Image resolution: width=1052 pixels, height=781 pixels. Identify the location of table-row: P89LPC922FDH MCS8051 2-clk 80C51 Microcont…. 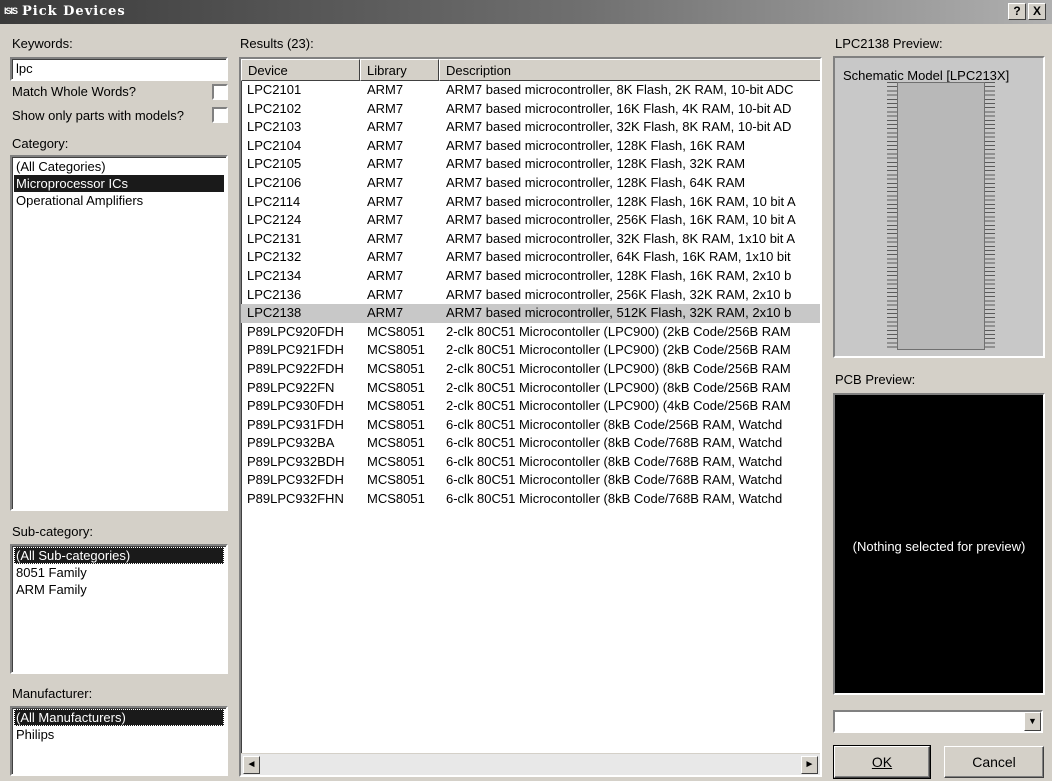
(530, 369).